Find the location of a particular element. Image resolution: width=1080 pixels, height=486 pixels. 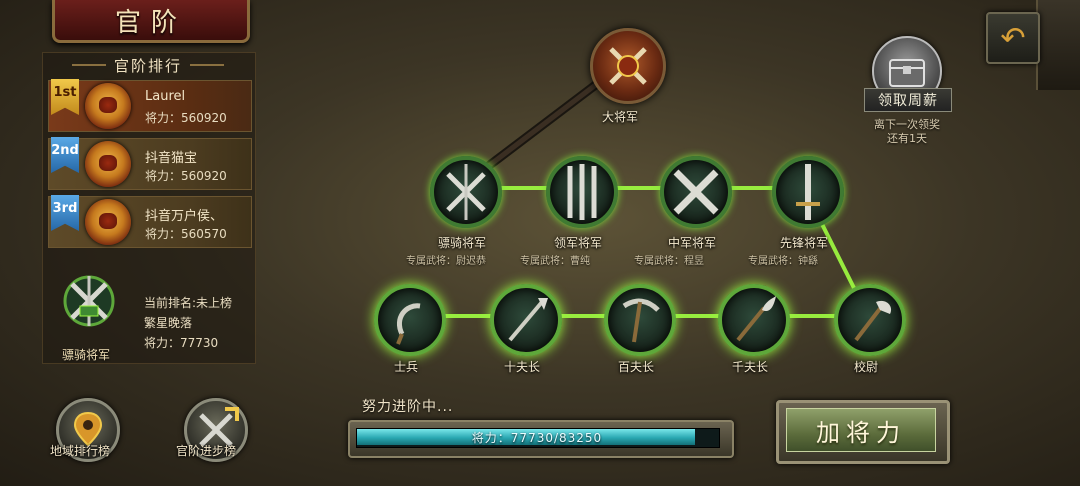

rank-node-bottom-1-label: 士兵 is located at coordinates (405, 367).